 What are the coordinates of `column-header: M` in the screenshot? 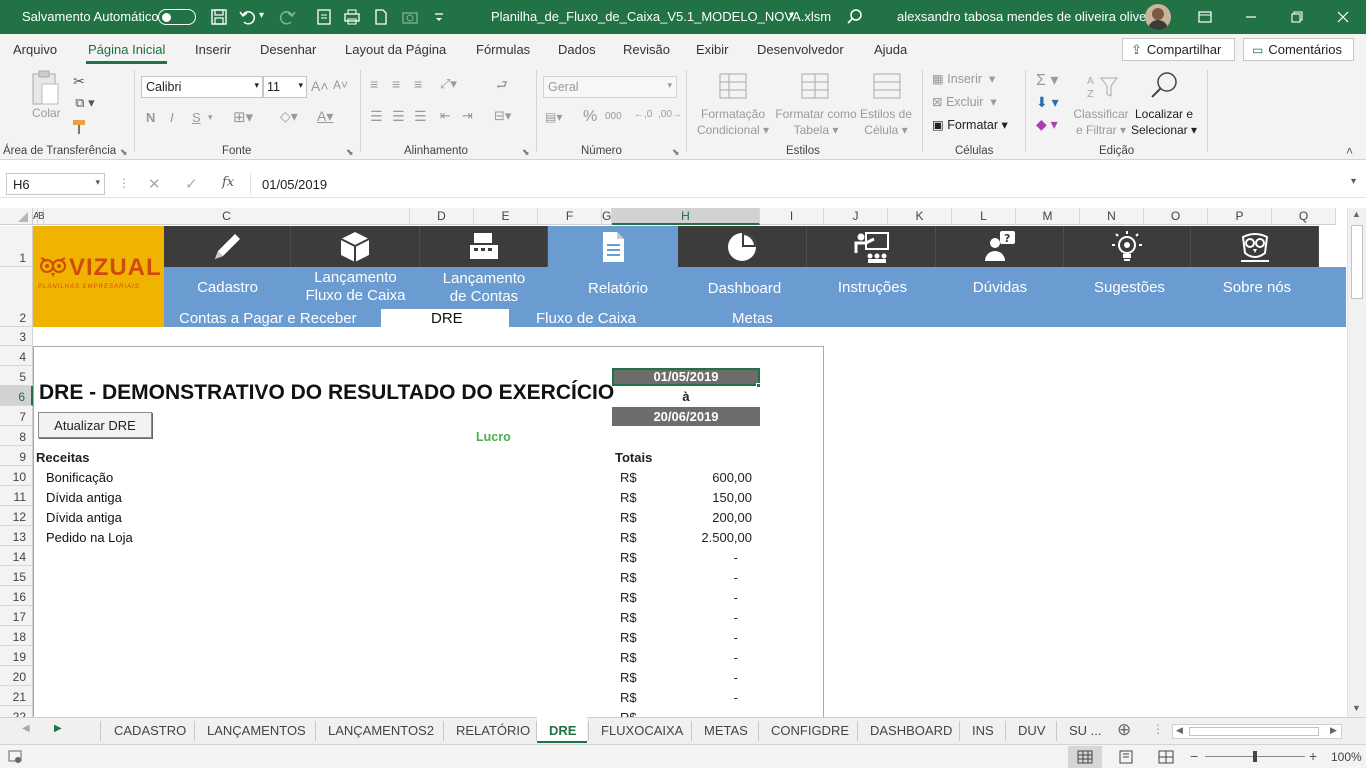 It's located at (1048, 216).